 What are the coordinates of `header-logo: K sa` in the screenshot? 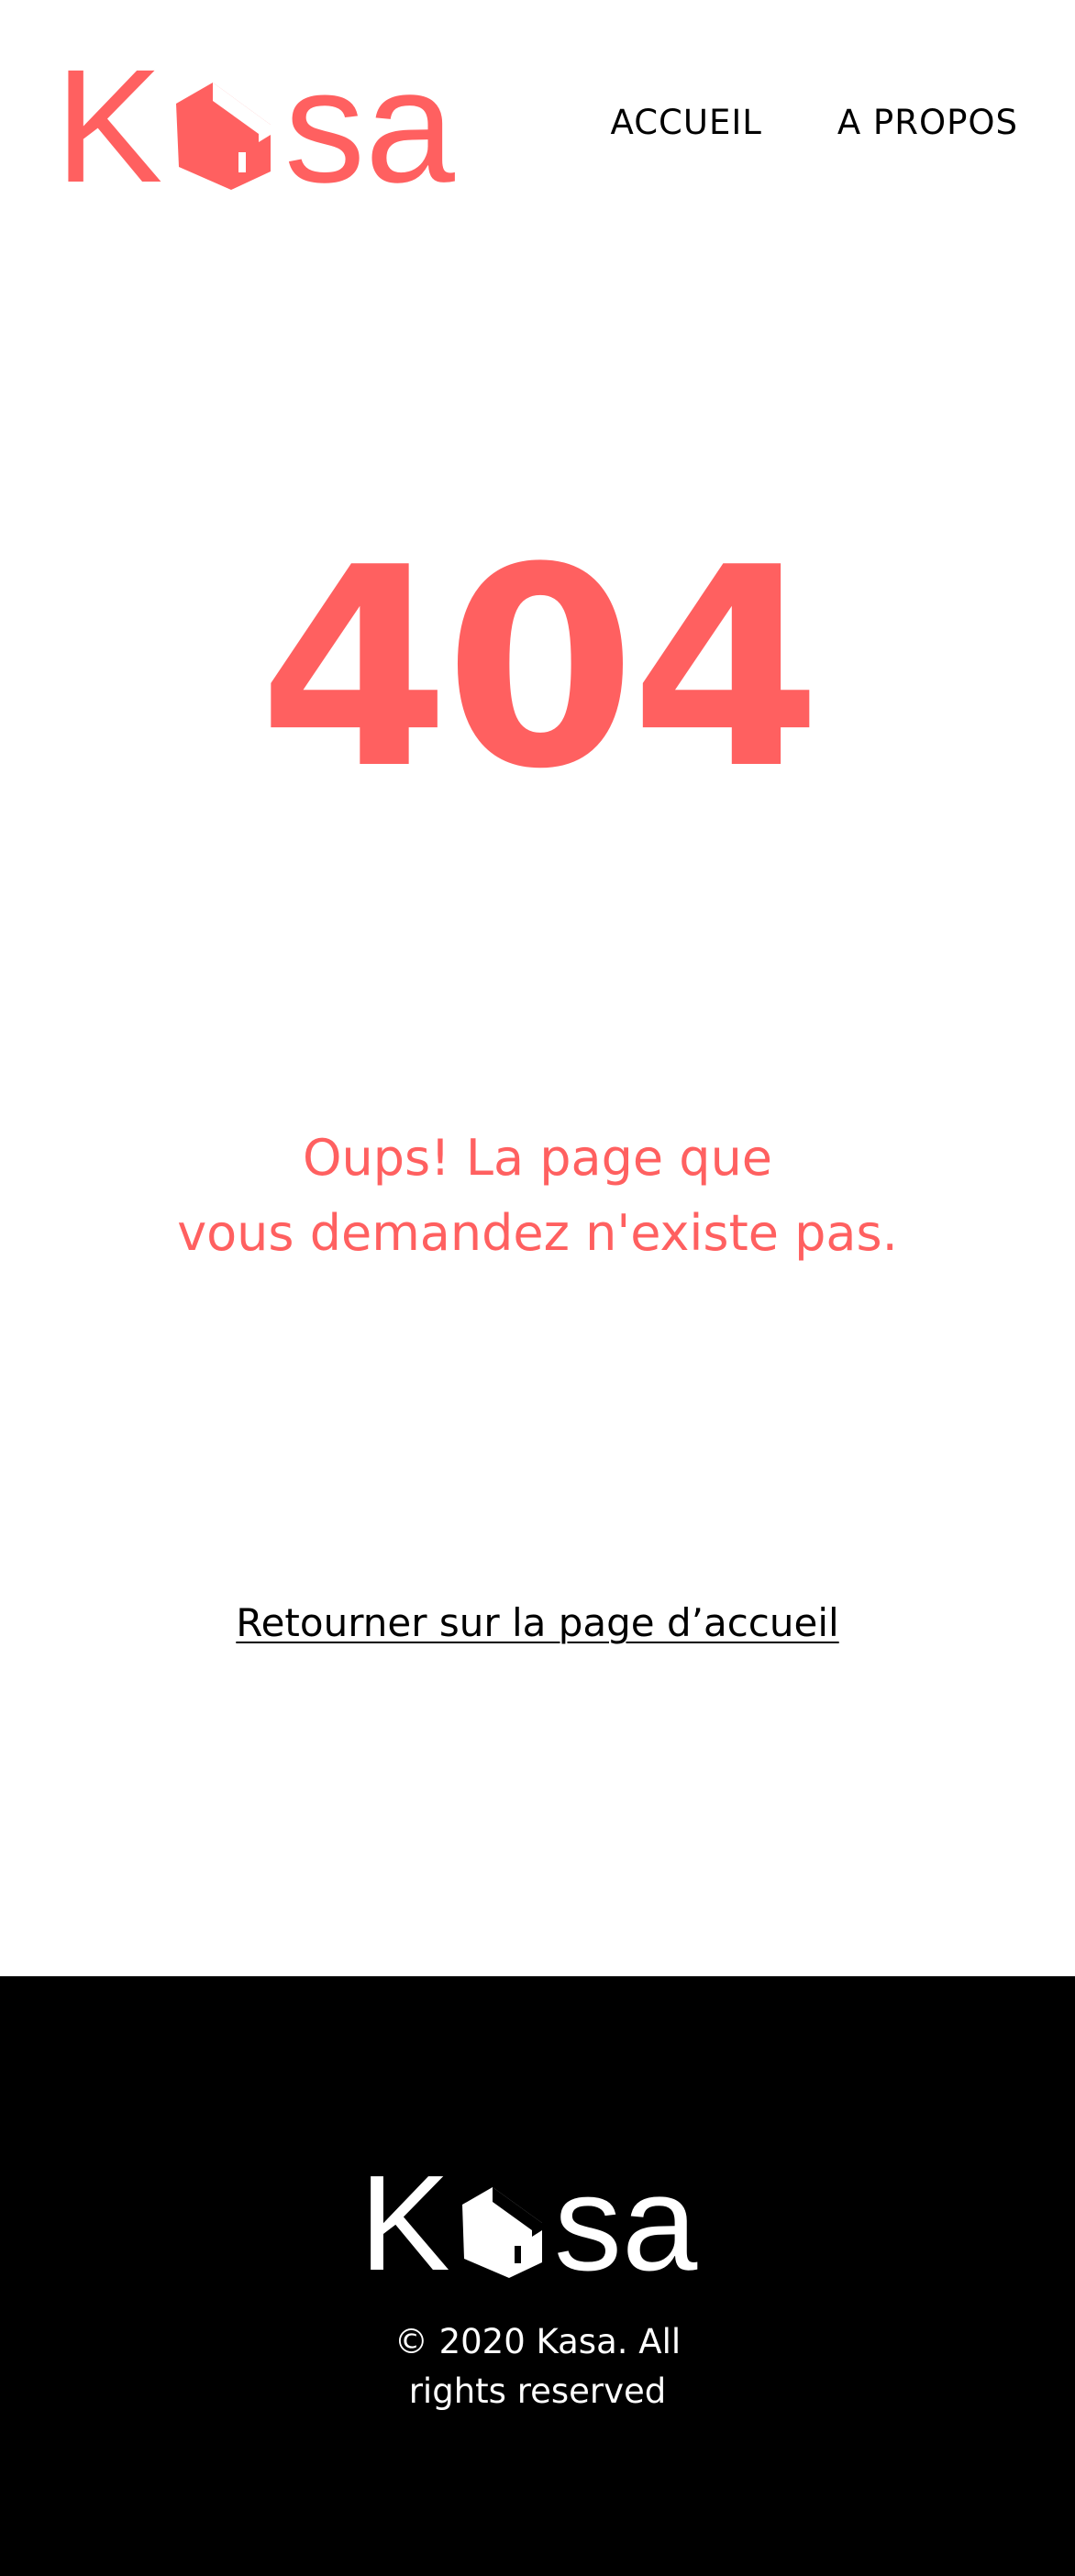 It's located at (266, 122).